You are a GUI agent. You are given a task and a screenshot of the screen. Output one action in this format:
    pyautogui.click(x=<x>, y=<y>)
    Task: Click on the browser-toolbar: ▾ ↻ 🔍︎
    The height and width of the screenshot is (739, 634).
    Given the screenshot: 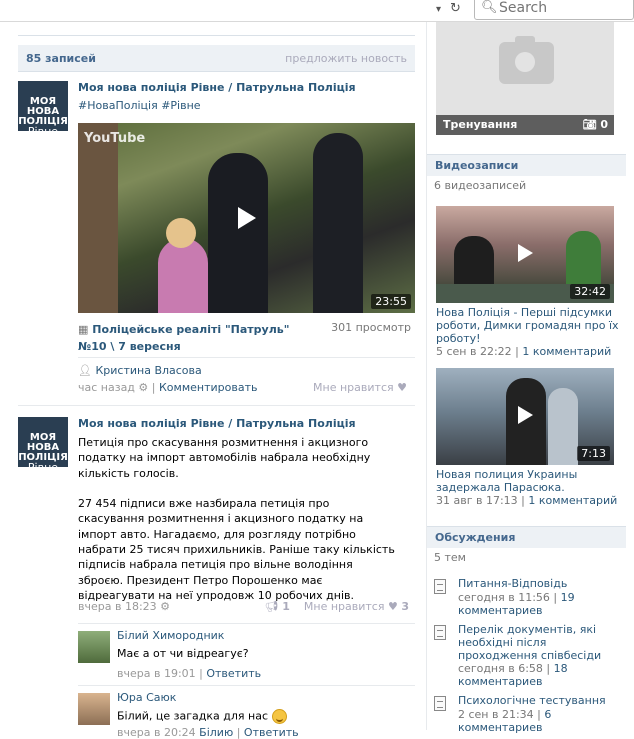 What is the action you would take?
    pyautogui.click(x=317, y=11)
    